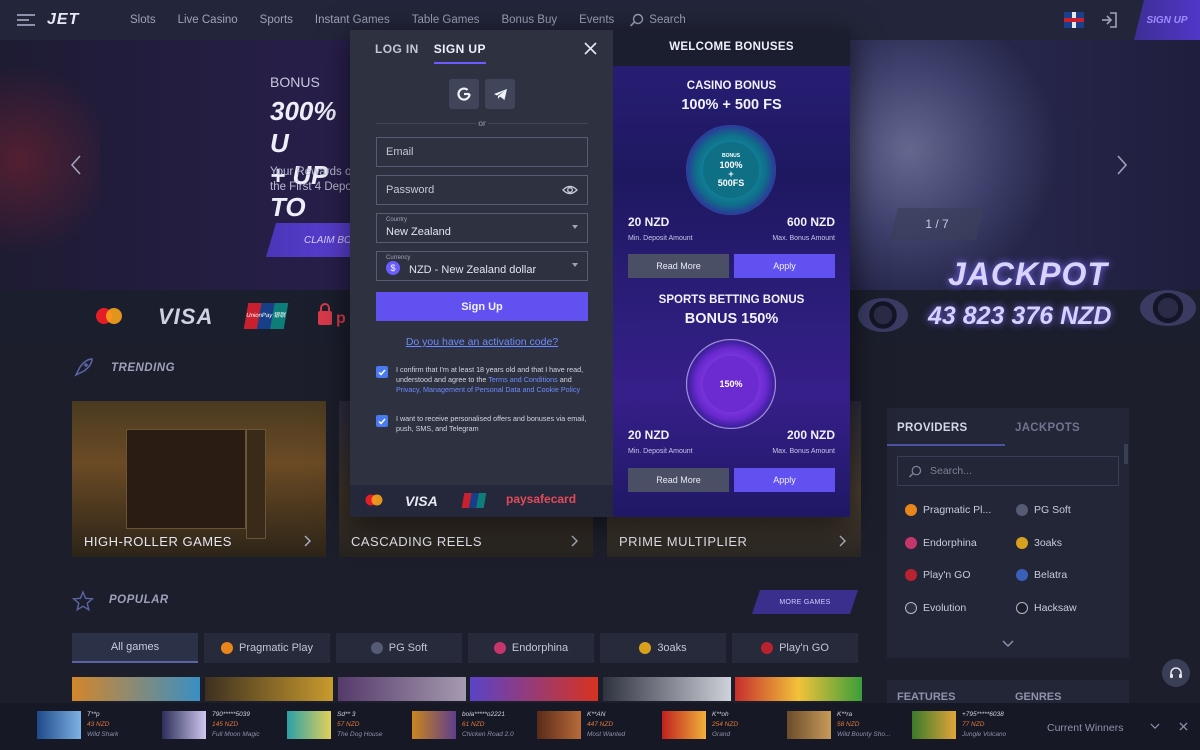 The image size is (1200, 750). I want to click on casino-chip-art, so click(883, 315).